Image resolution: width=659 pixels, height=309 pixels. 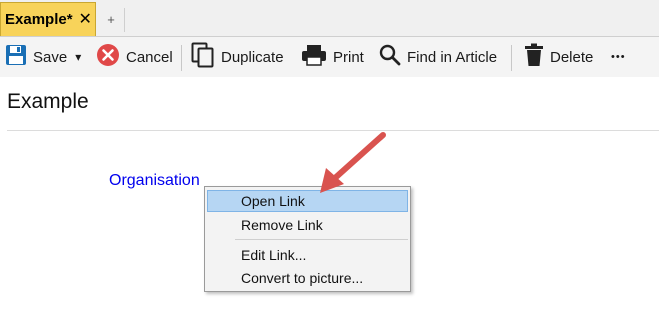 I want to click on new-tab-button: +, so click(x=111, y=20).